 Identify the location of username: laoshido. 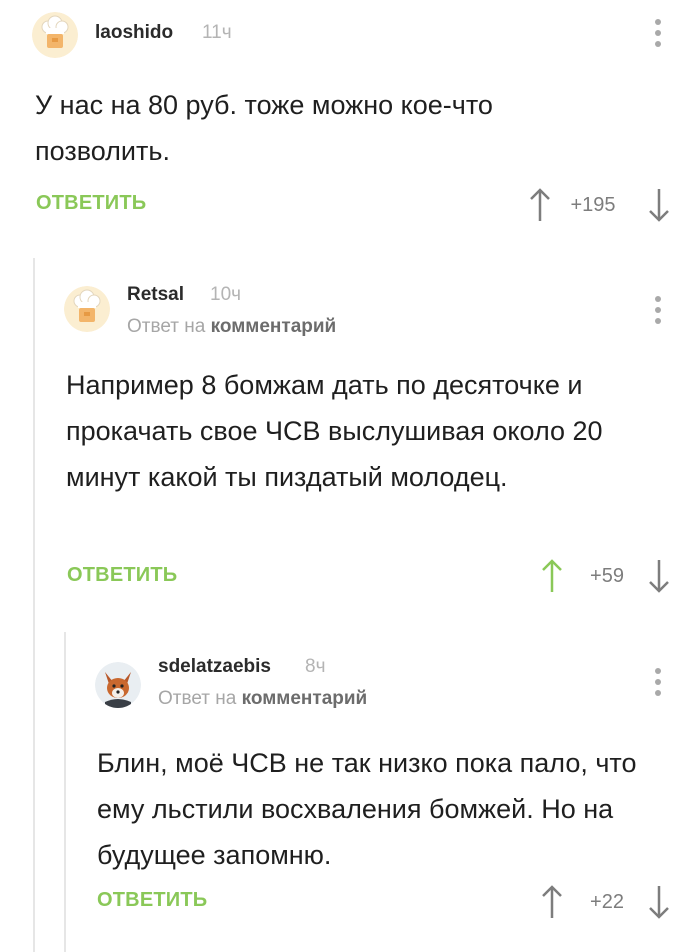
(134, 33).